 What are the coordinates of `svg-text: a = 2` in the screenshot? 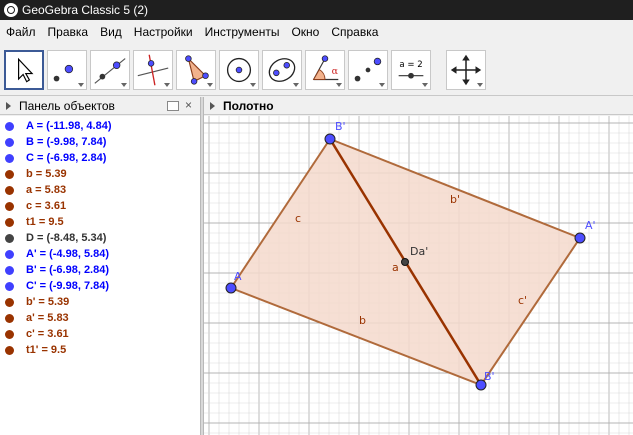 It's located at (410, 65).